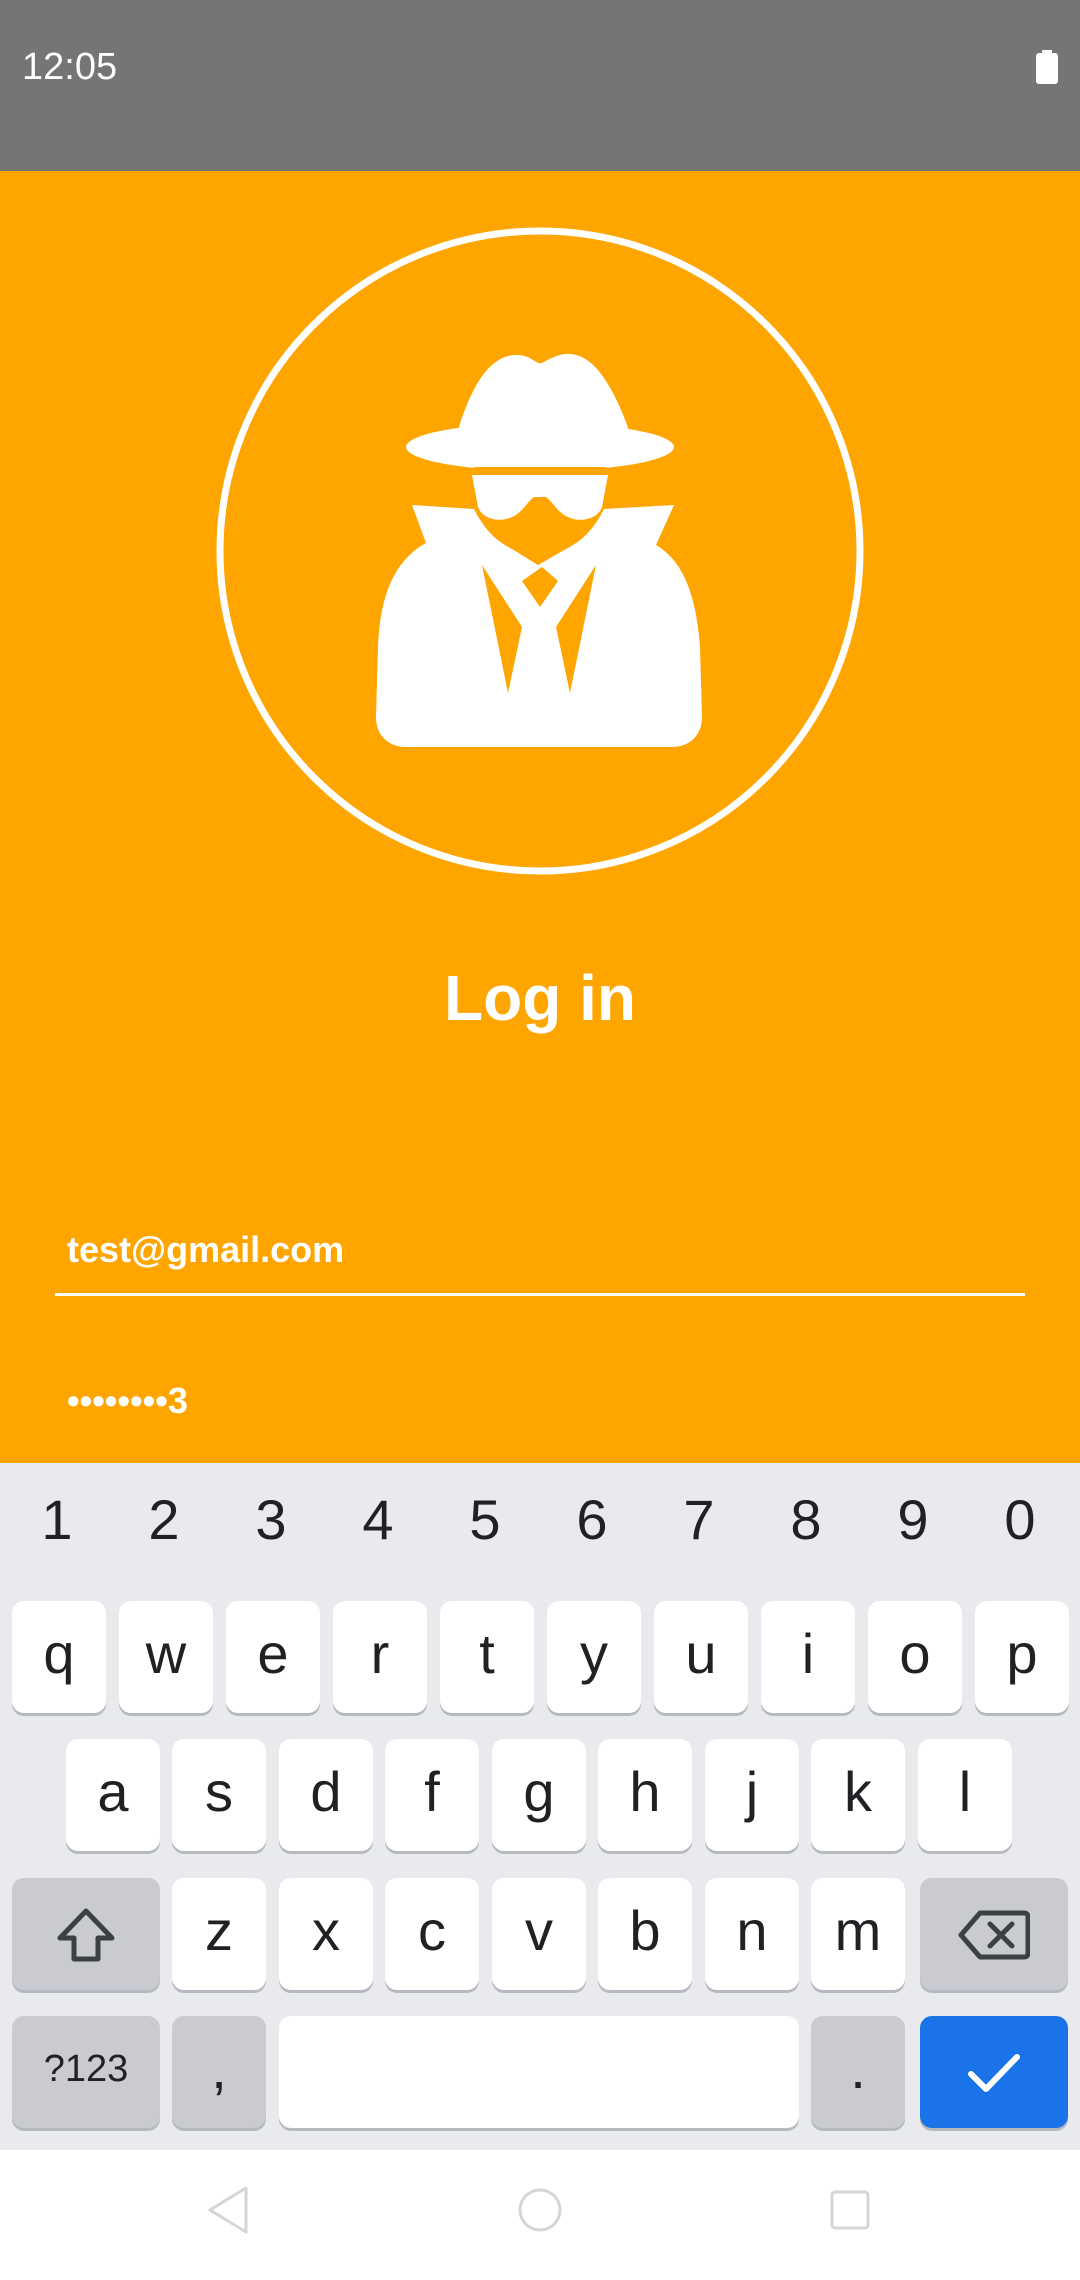  I want to click on shift-key, so click(86, 1934).